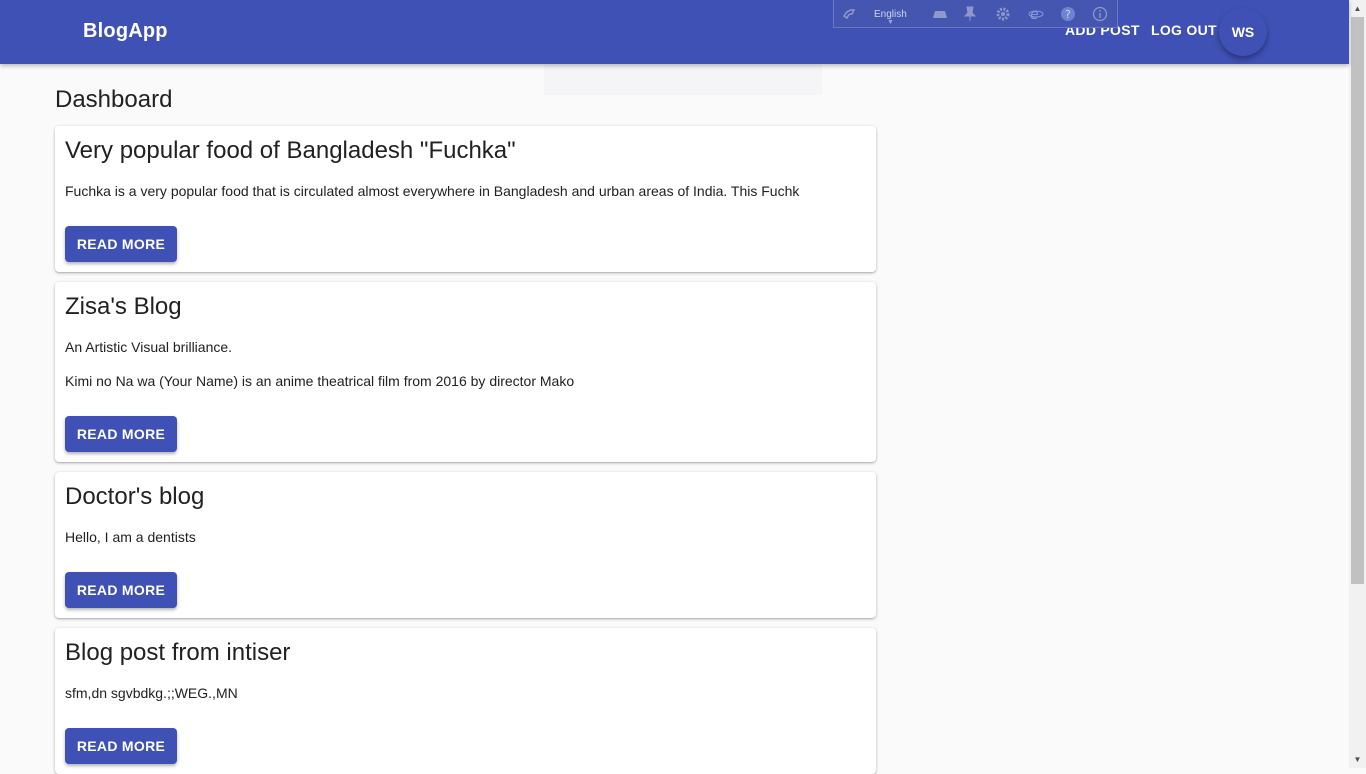 This screenshot has width=1366, height=774. Describe the element at coordinates (1357, 759) in the screenshot. I see `scroll-down-icon: ▼` at that location.